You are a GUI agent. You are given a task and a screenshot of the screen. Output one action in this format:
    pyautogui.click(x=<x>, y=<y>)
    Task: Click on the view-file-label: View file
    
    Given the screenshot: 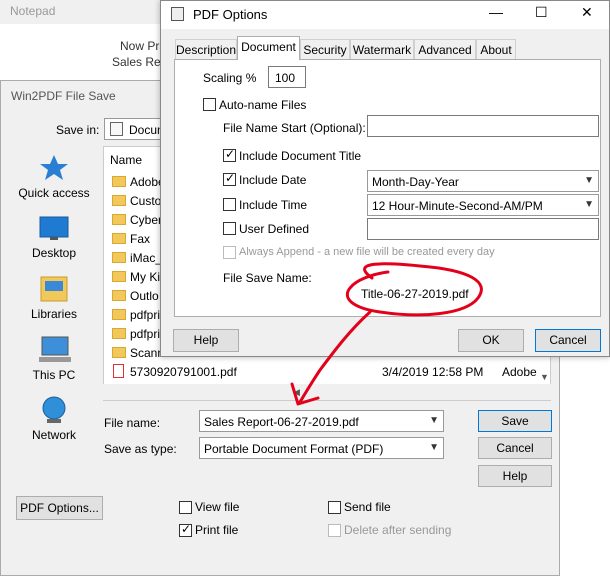 What is the action you would take?
    pyautogui.click(x=217, y=507)
    